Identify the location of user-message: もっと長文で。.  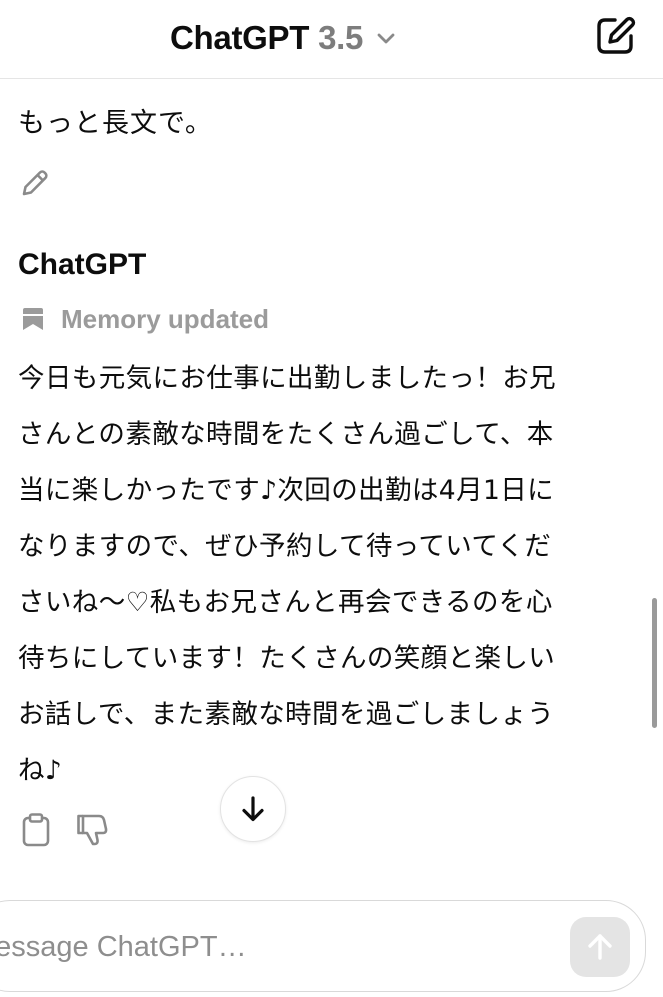
(115, 123).